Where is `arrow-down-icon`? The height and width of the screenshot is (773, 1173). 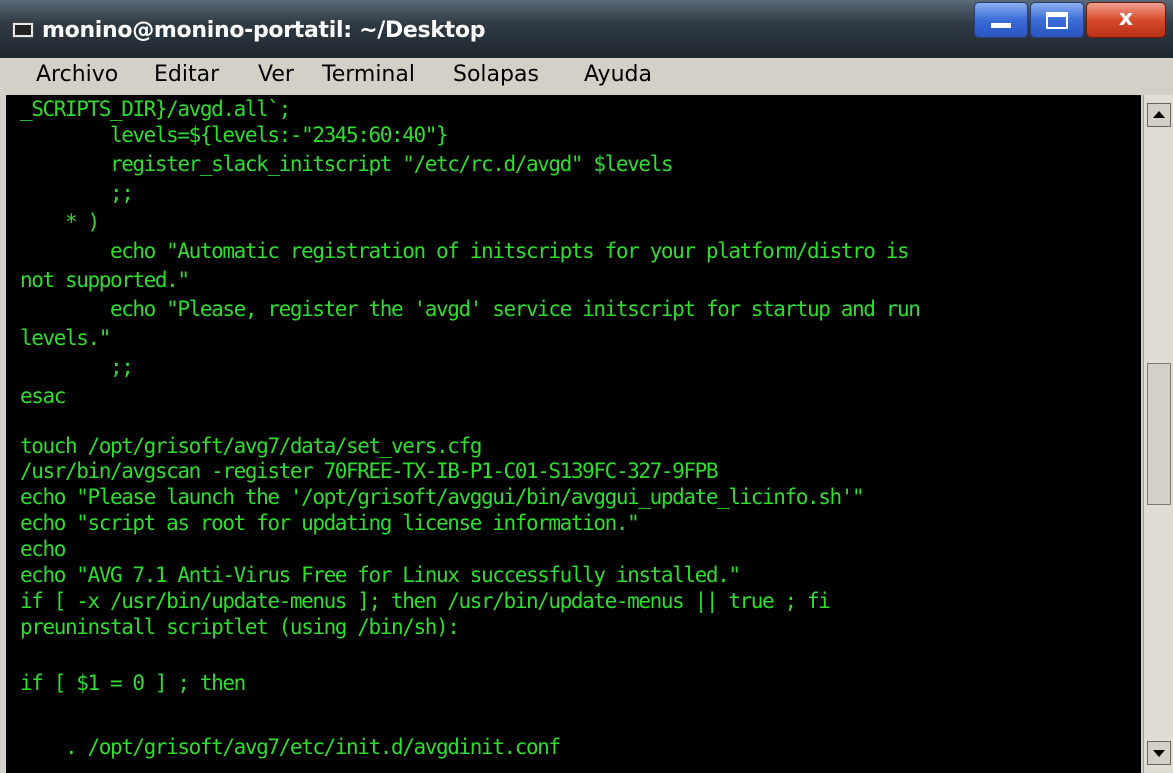 arrow-down-icon is located at coordinates (1159, 753).